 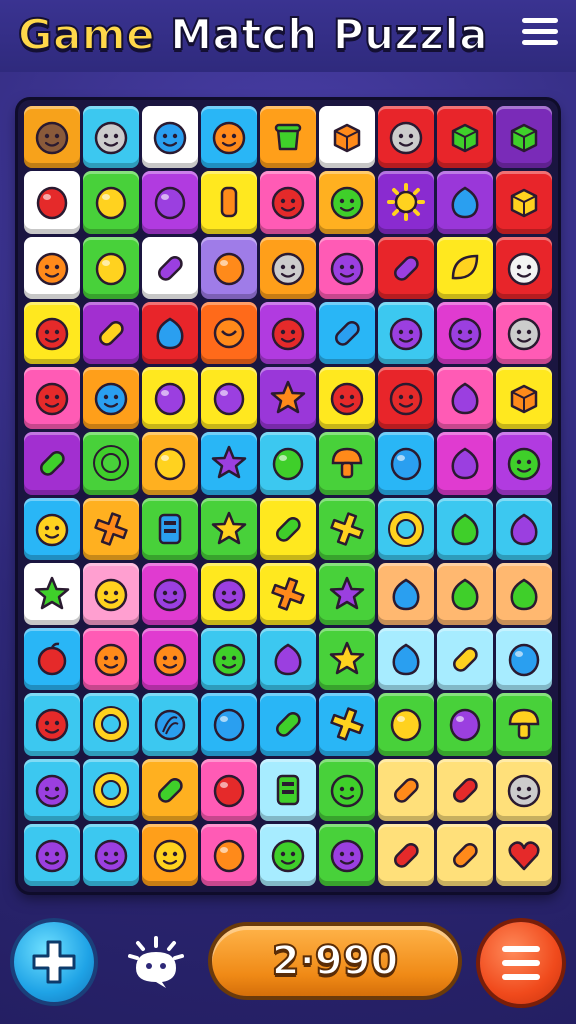 What do you see at coordinates (521, 963) in the screenshot?
I see `list-button` at bounding box center [521, 963].